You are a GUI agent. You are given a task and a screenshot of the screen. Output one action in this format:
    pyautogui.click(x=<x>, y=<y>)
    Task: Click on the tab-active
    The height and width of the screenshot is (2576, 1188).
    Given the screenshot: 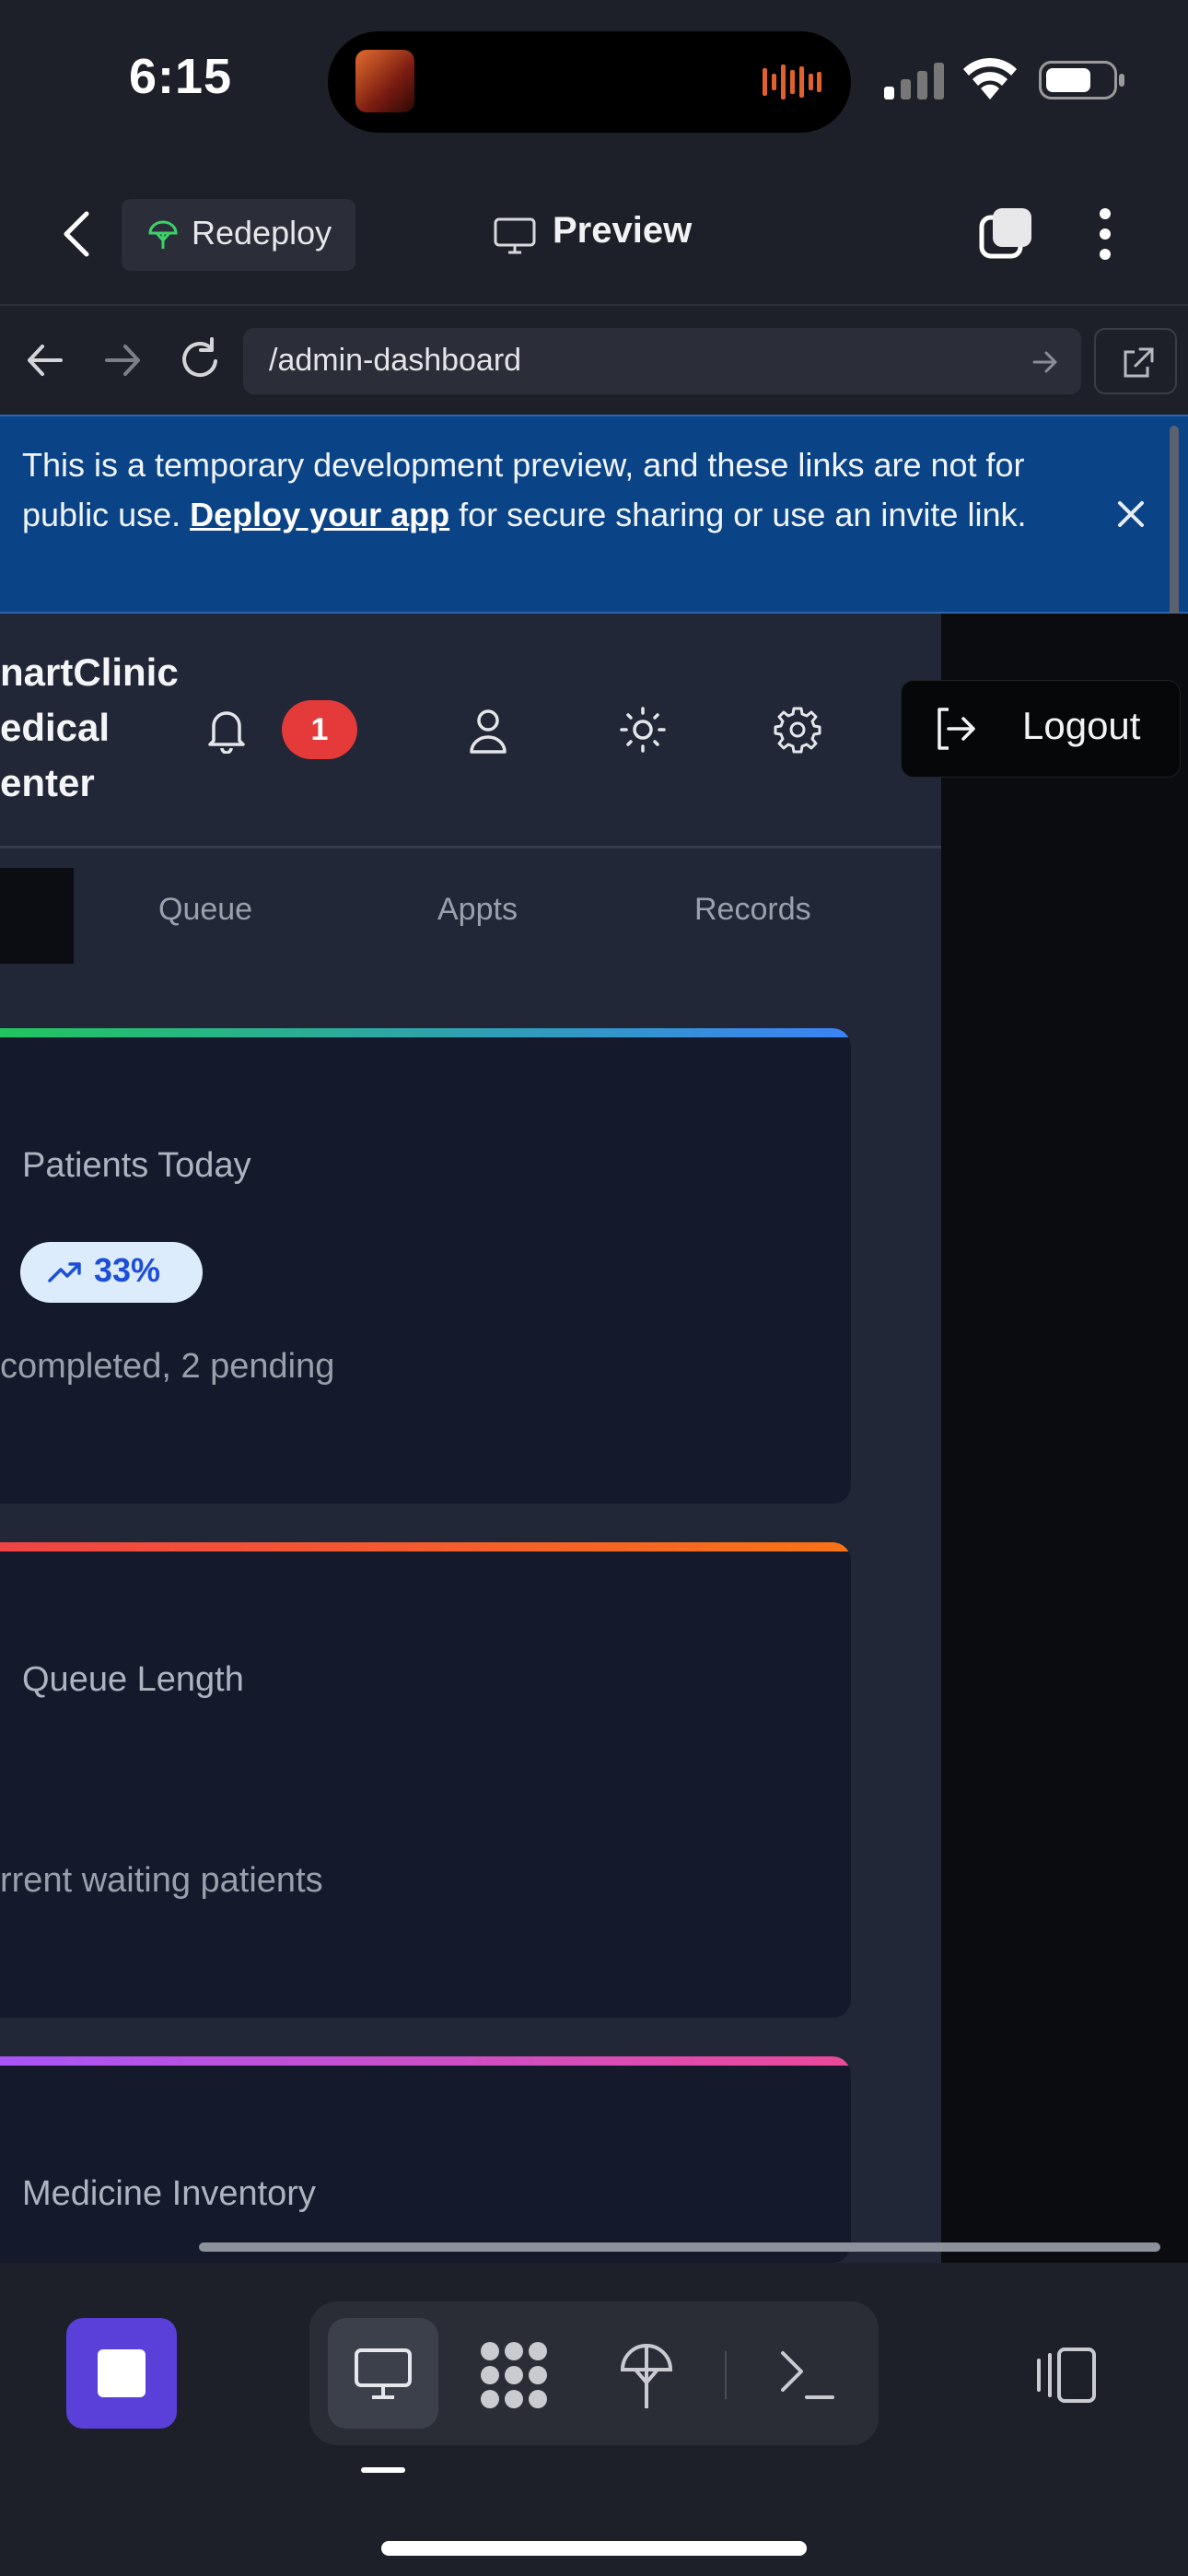 What is the action you would take?
    pyautogui.click(x=37, y=916)
    